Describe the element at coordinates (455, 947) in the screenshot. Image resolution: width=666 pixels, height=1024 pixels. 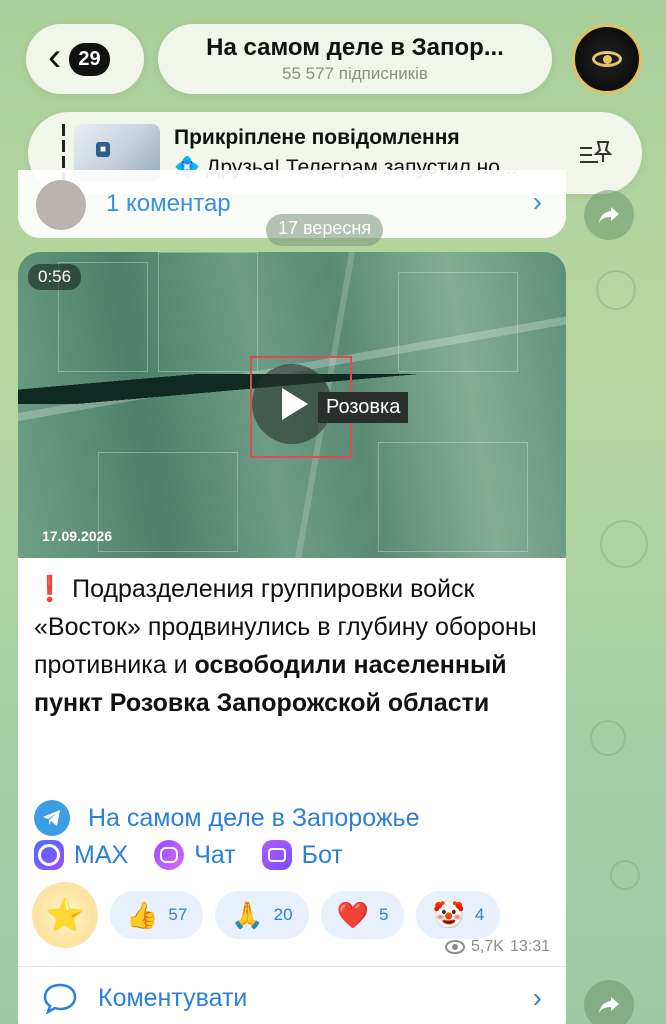
I see `eye-icon` at that location.